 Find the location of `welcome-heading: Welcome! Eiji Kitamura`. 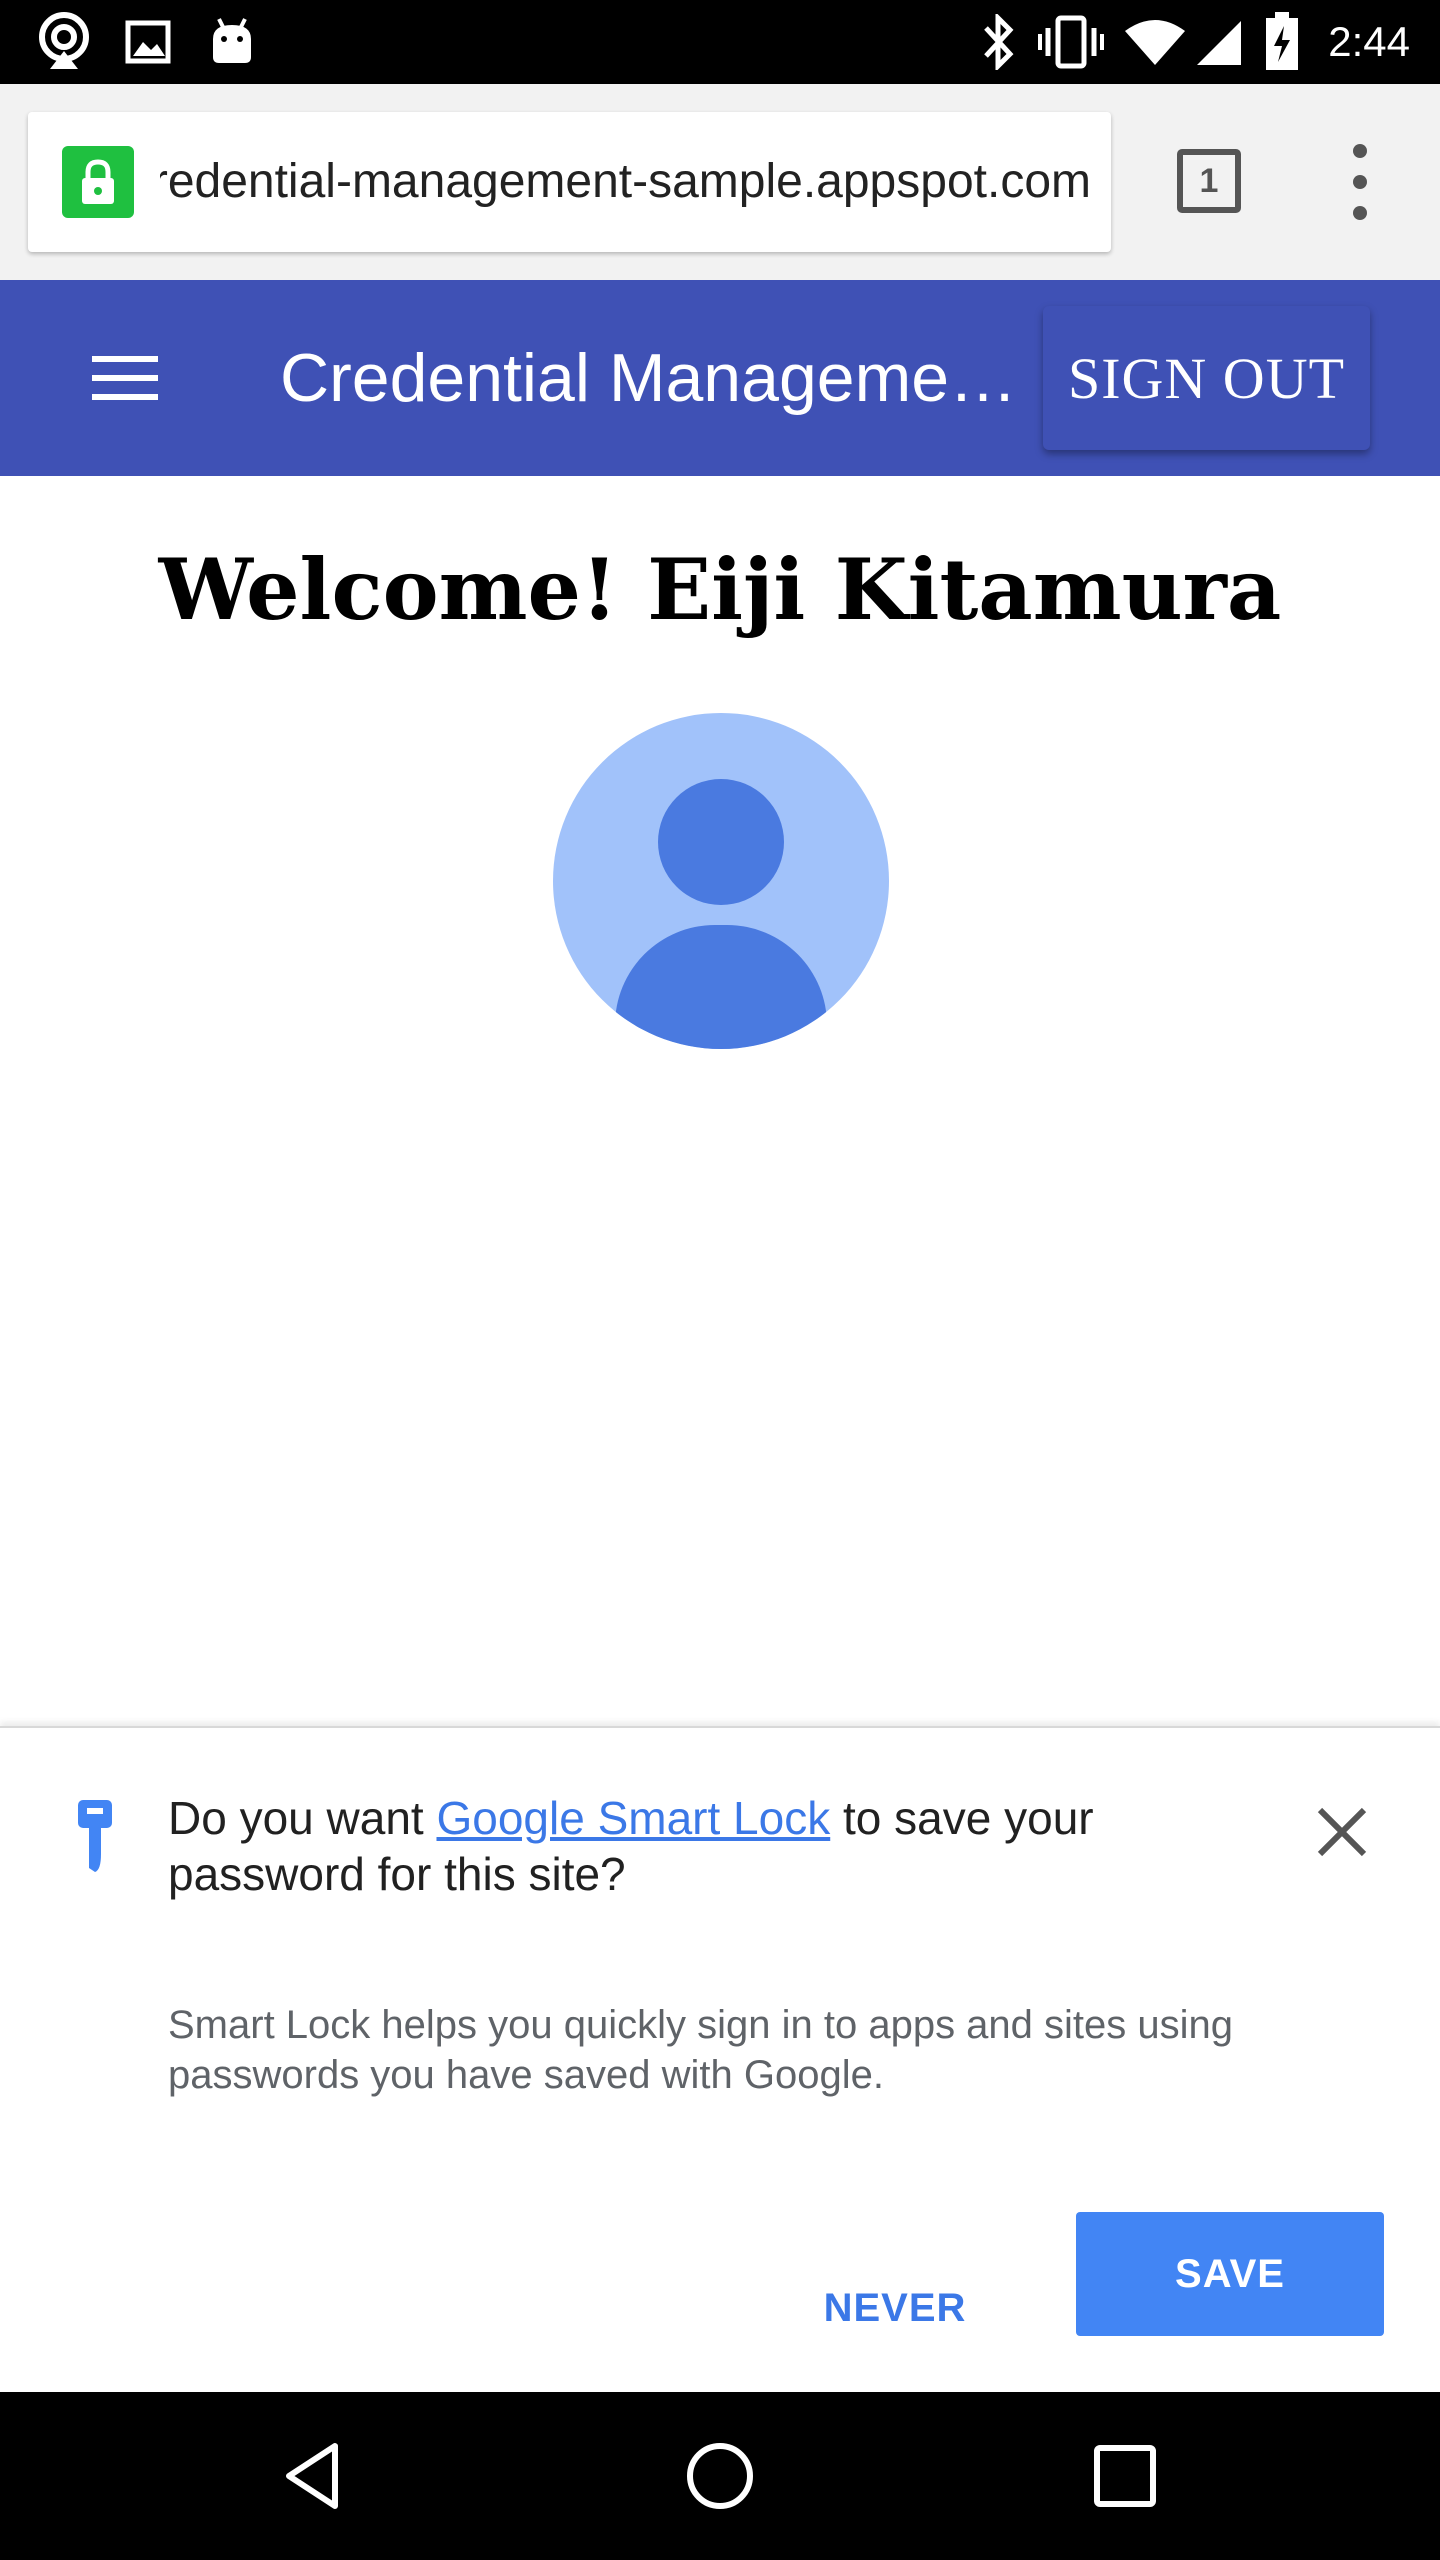

welcome-heading: Welcome! Eiji Kitamura is located at coordinates (720, 589).